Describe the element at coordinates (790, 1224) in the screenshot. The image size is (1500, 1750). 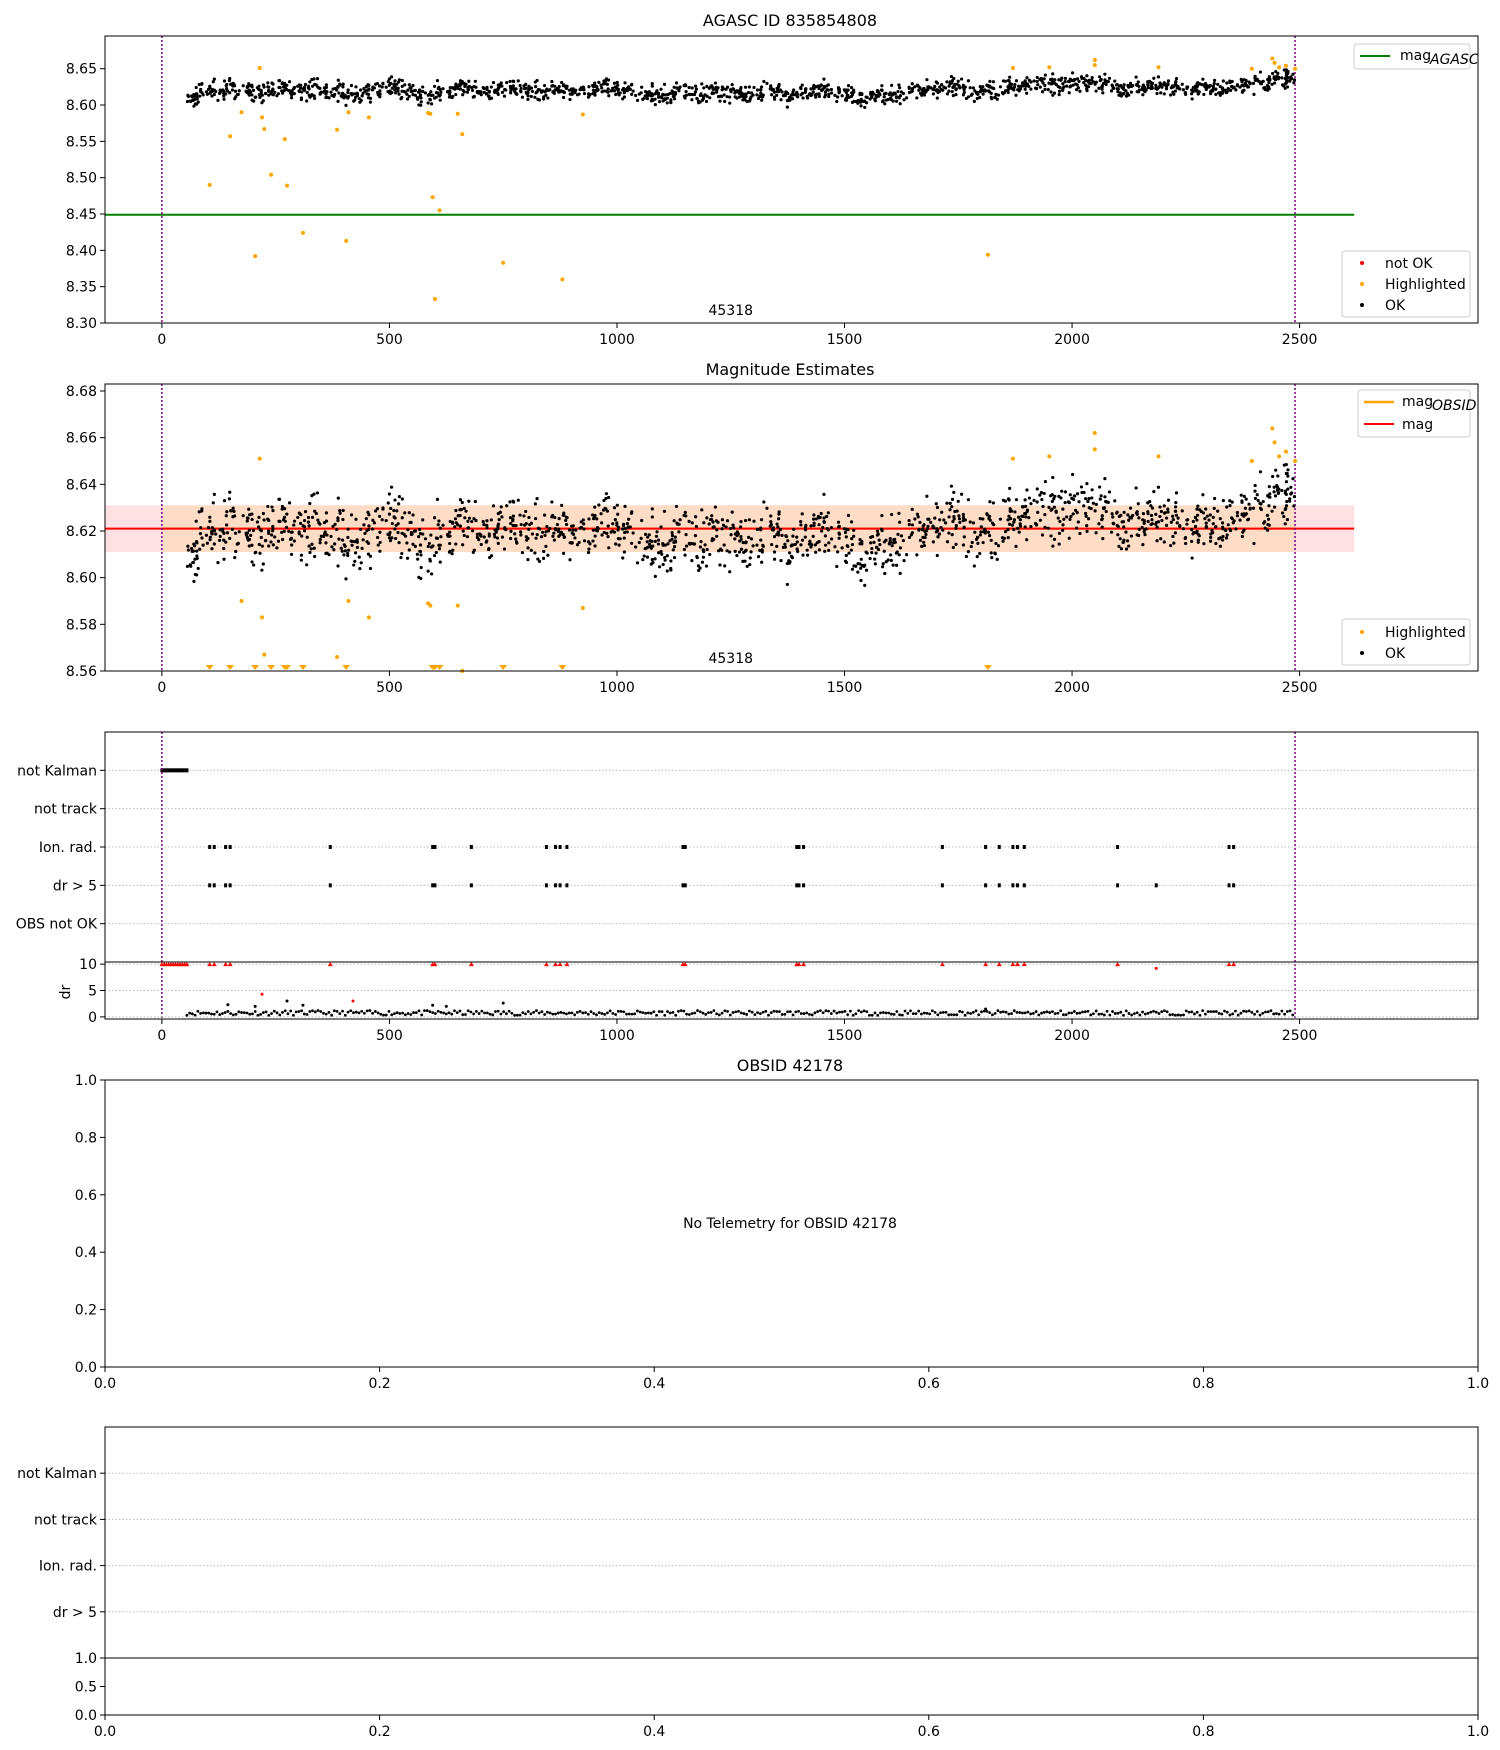
I see `no-telemetry-message: No Telemetry for OBSID 42178` at that location.